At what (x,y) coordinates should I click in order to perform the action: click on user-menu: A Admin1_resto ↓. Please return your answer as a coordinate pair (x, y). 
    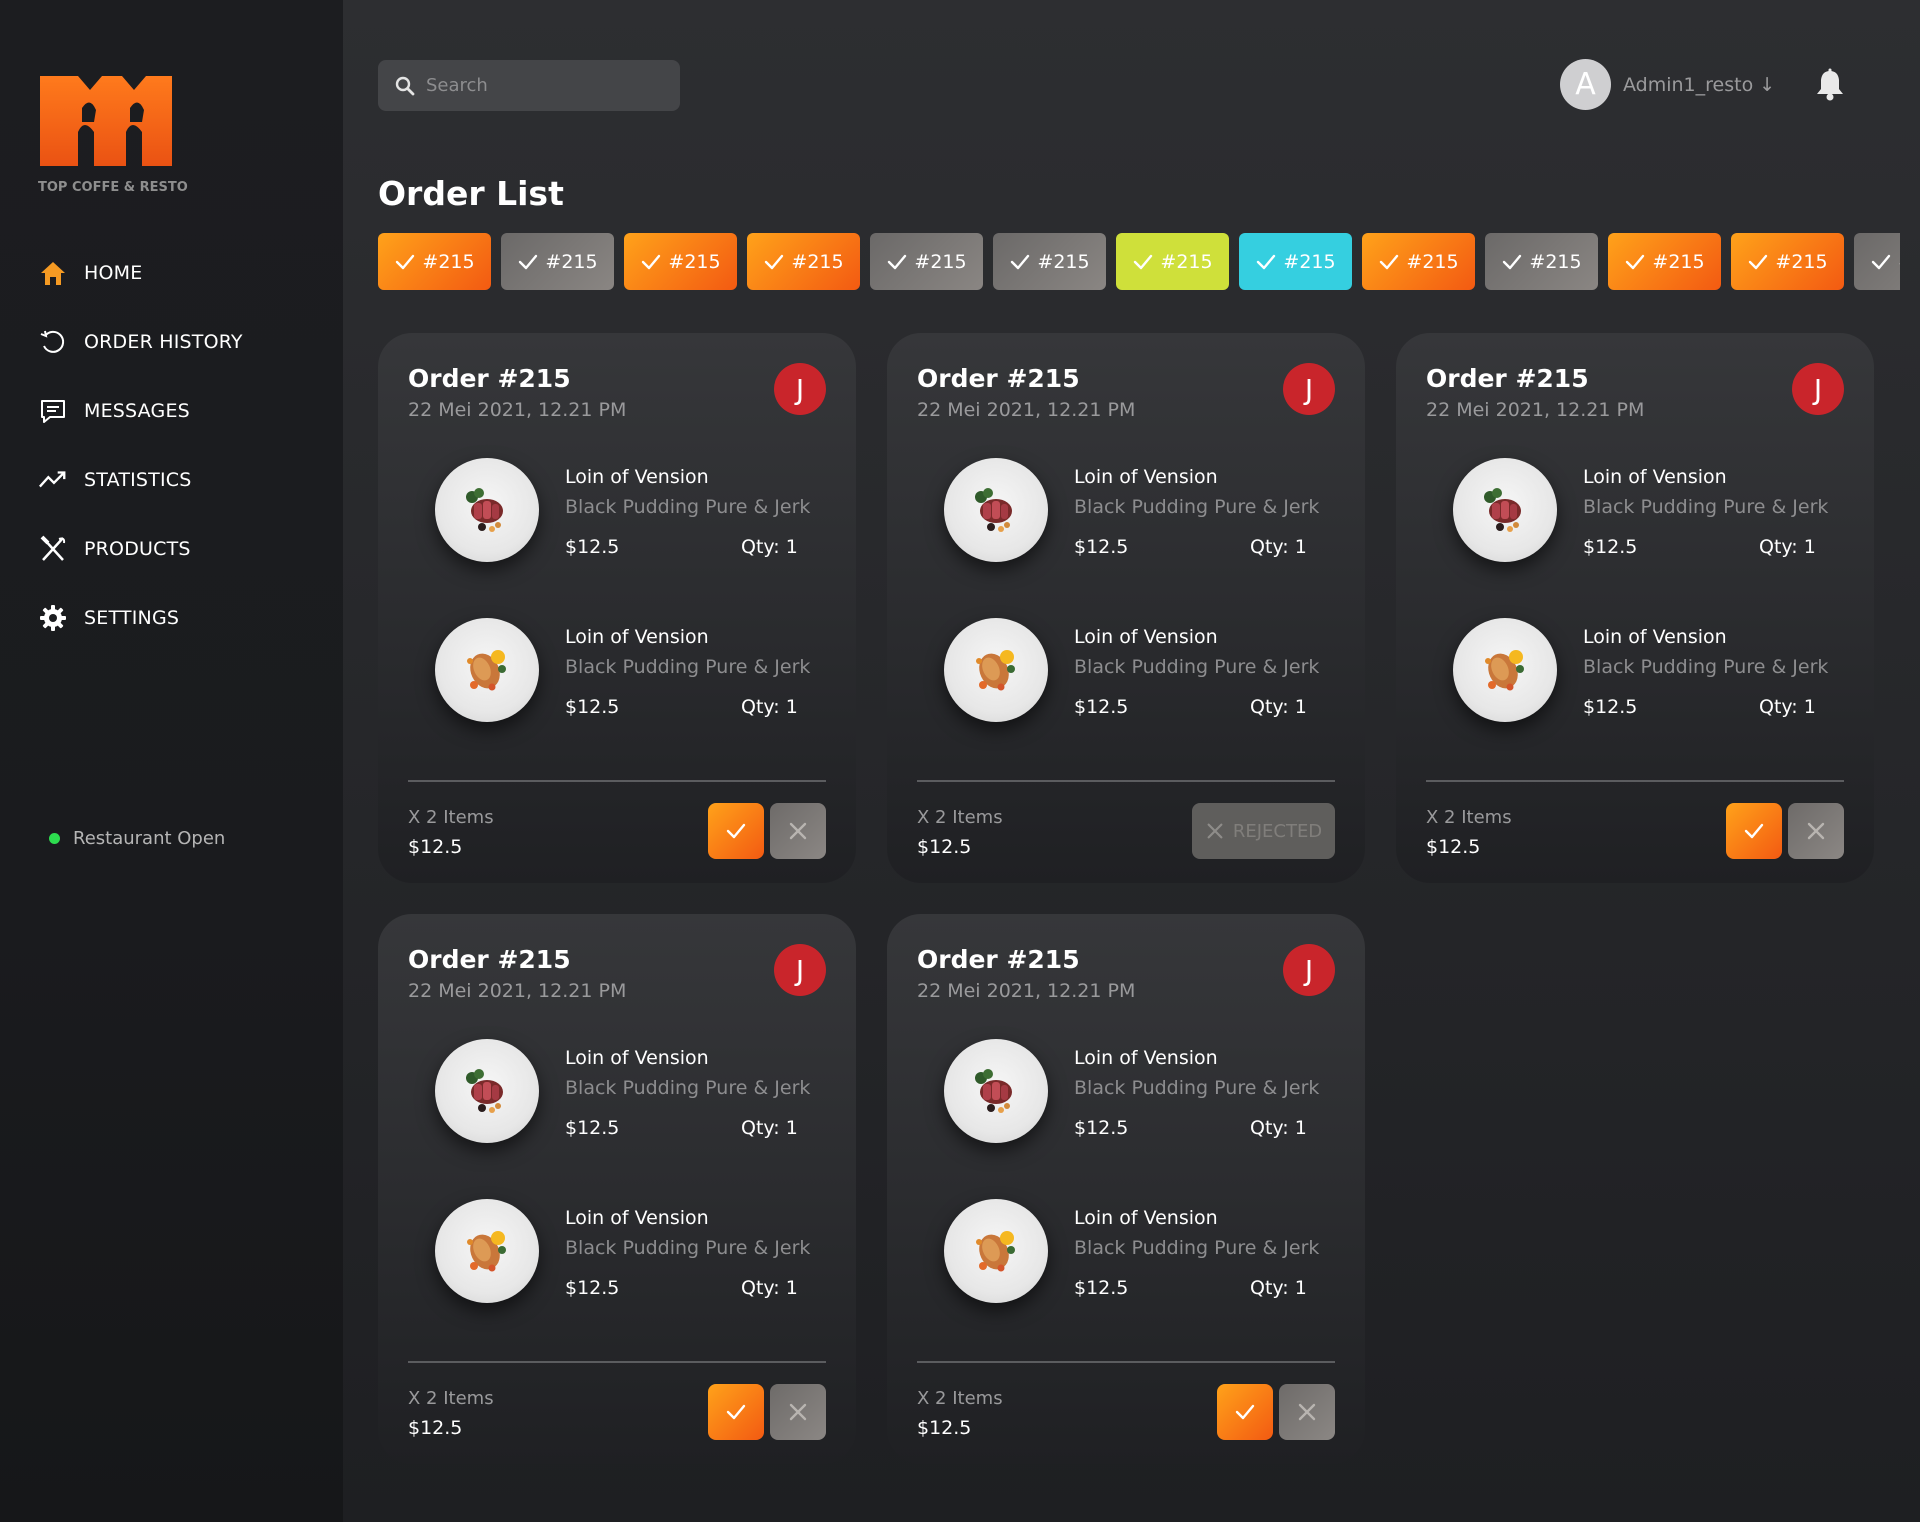
    Looking at the image, I should click on (1667, 84).